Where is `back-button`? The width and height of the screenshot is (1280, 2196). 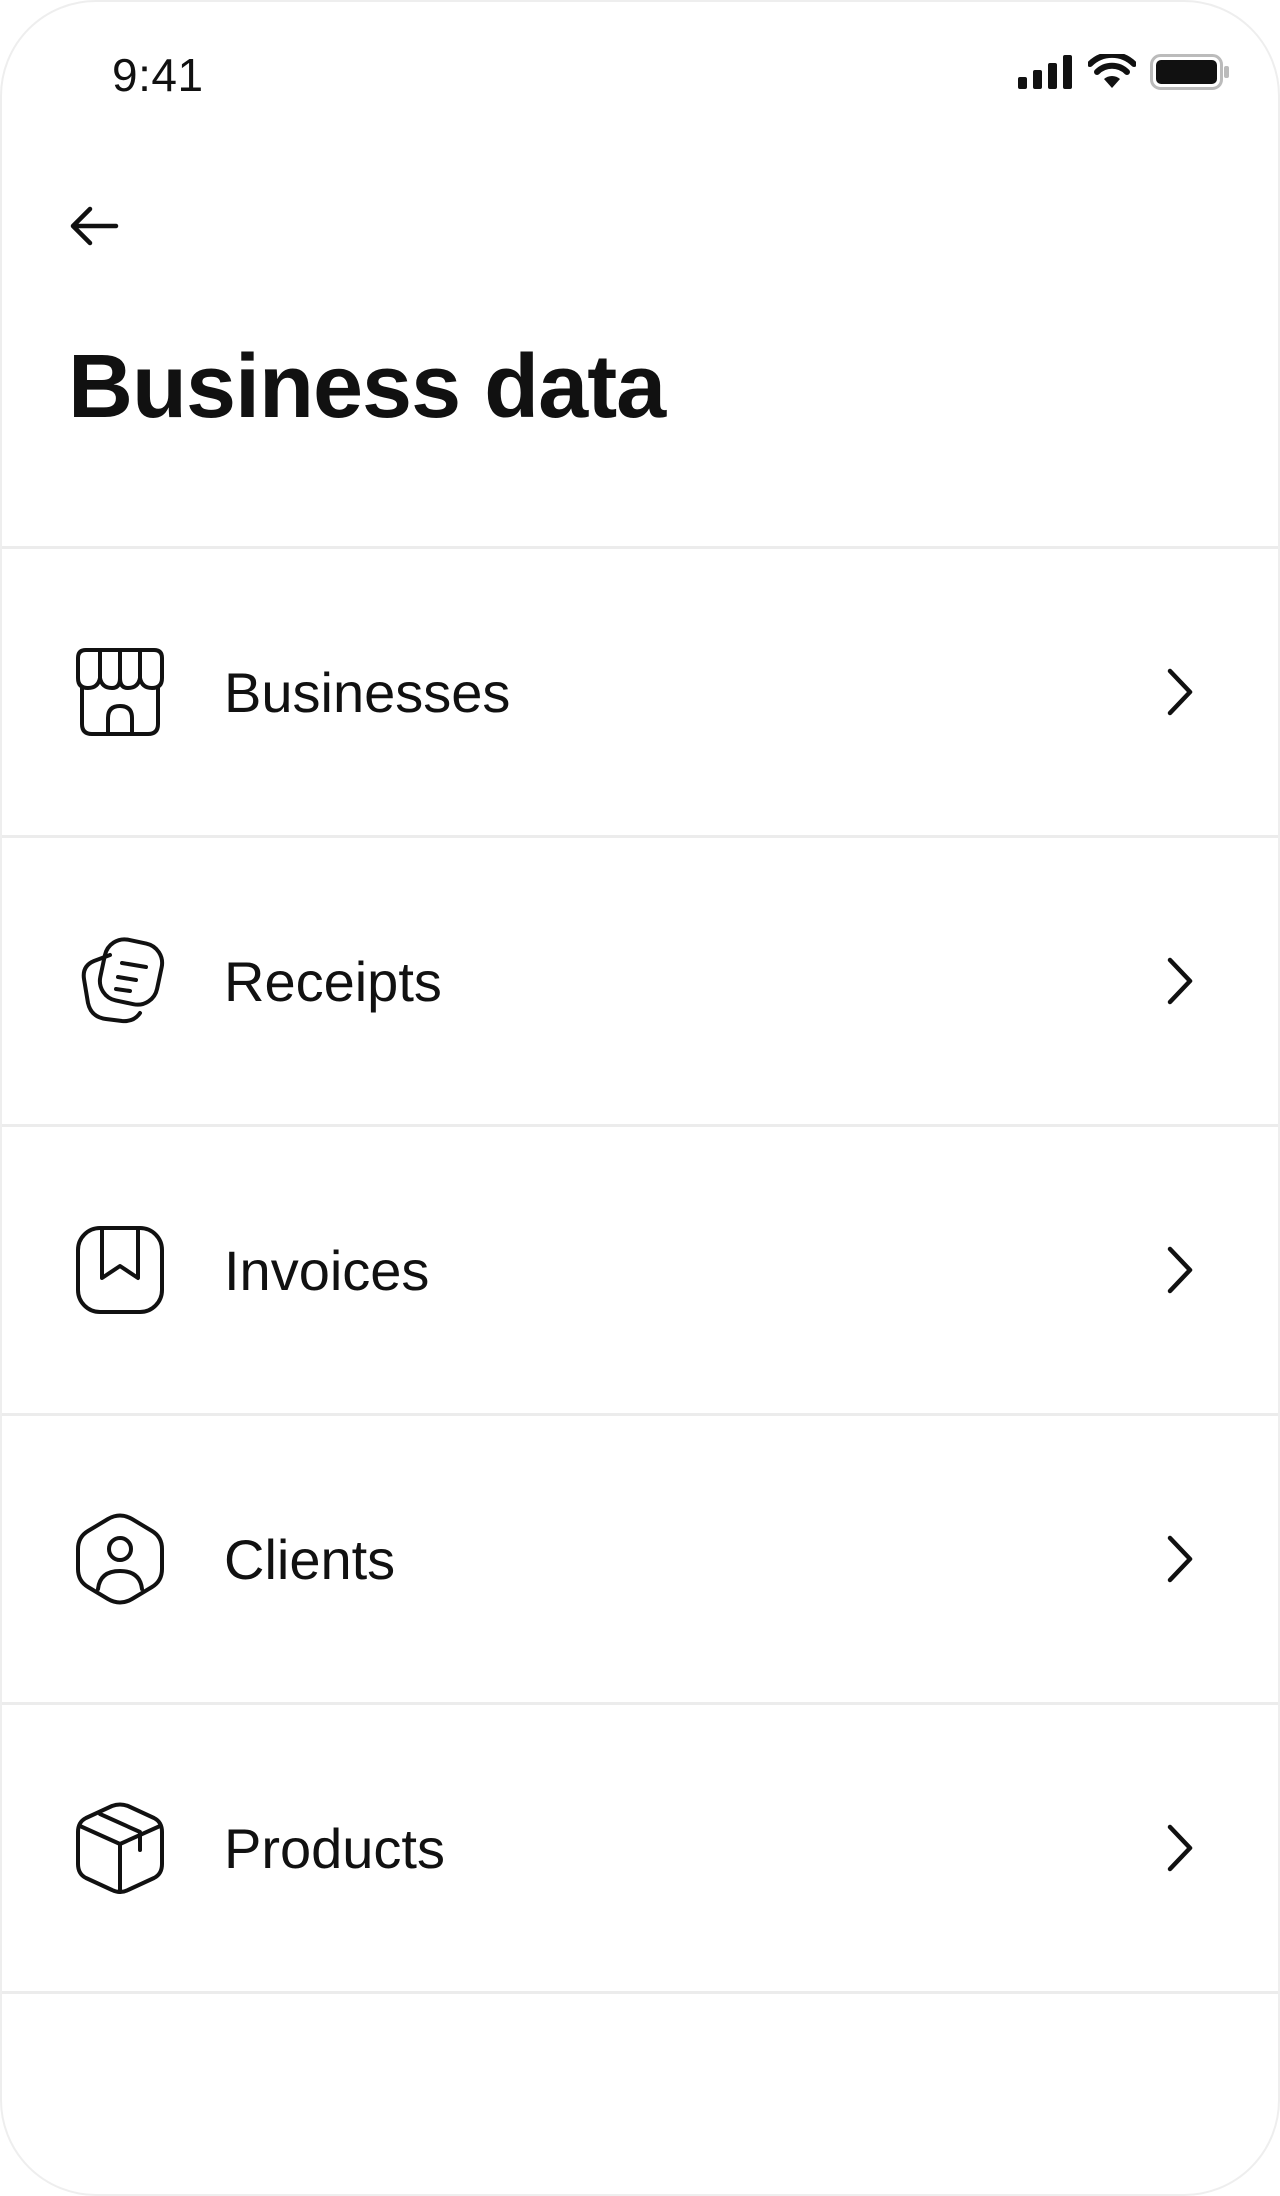 back-button is located at coordinates (94, 226).